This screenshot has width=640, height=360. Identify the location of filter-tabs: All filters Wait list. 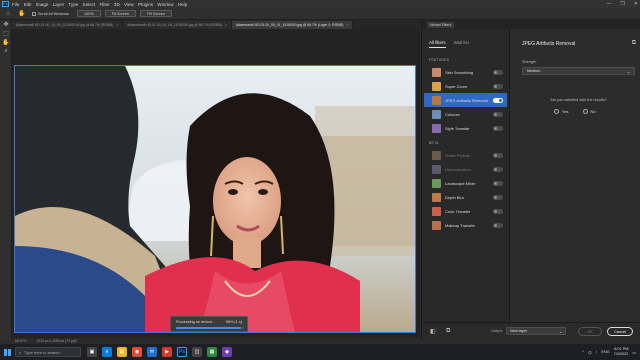
(465, 38).